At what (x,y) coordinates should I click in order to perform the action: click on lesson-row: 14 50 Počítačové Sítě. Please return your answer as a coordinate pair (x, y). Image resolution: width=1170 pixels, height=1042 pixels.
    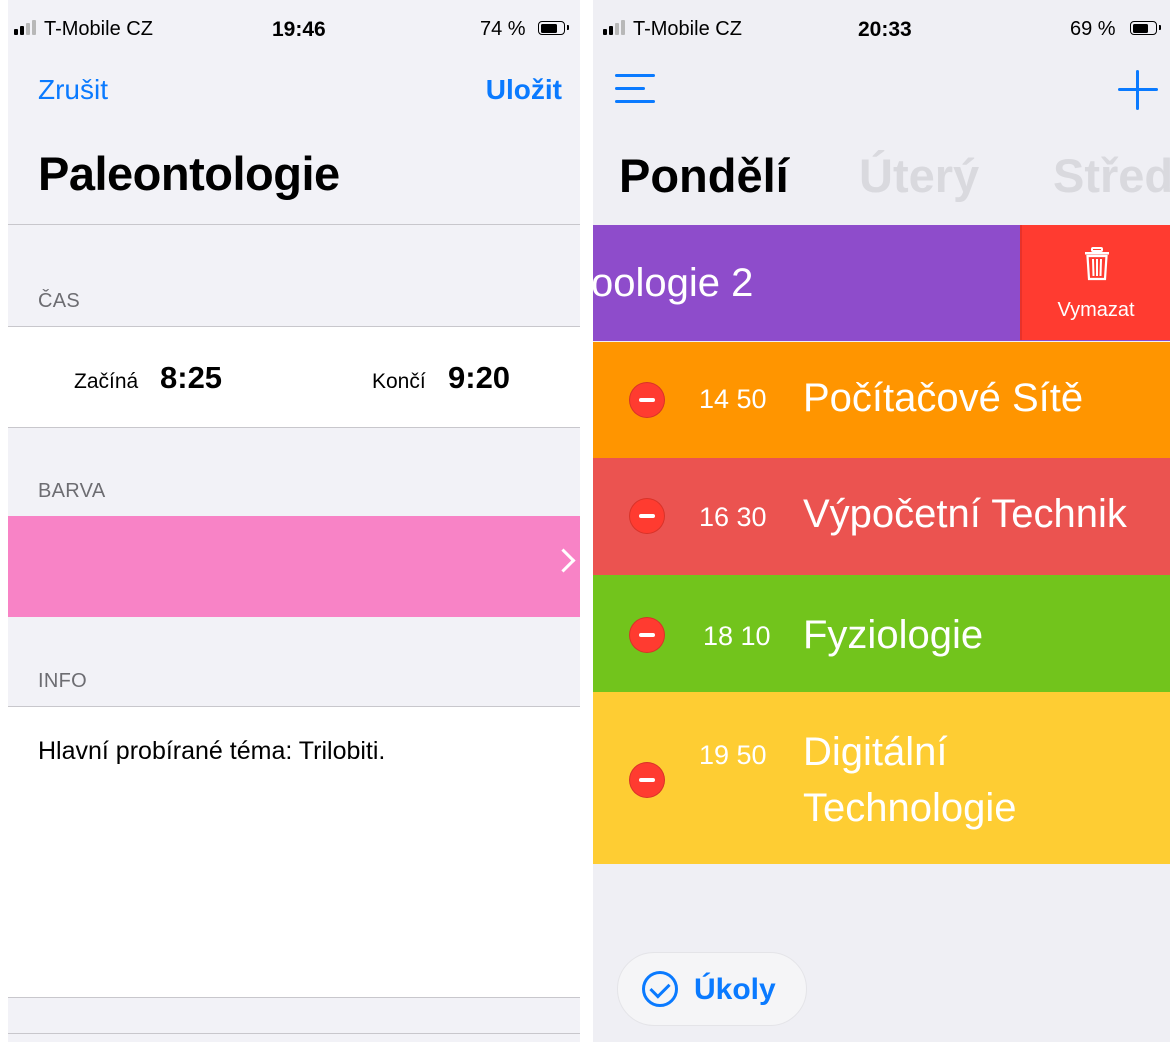
    Looking at the image, I should click on (881, 400).